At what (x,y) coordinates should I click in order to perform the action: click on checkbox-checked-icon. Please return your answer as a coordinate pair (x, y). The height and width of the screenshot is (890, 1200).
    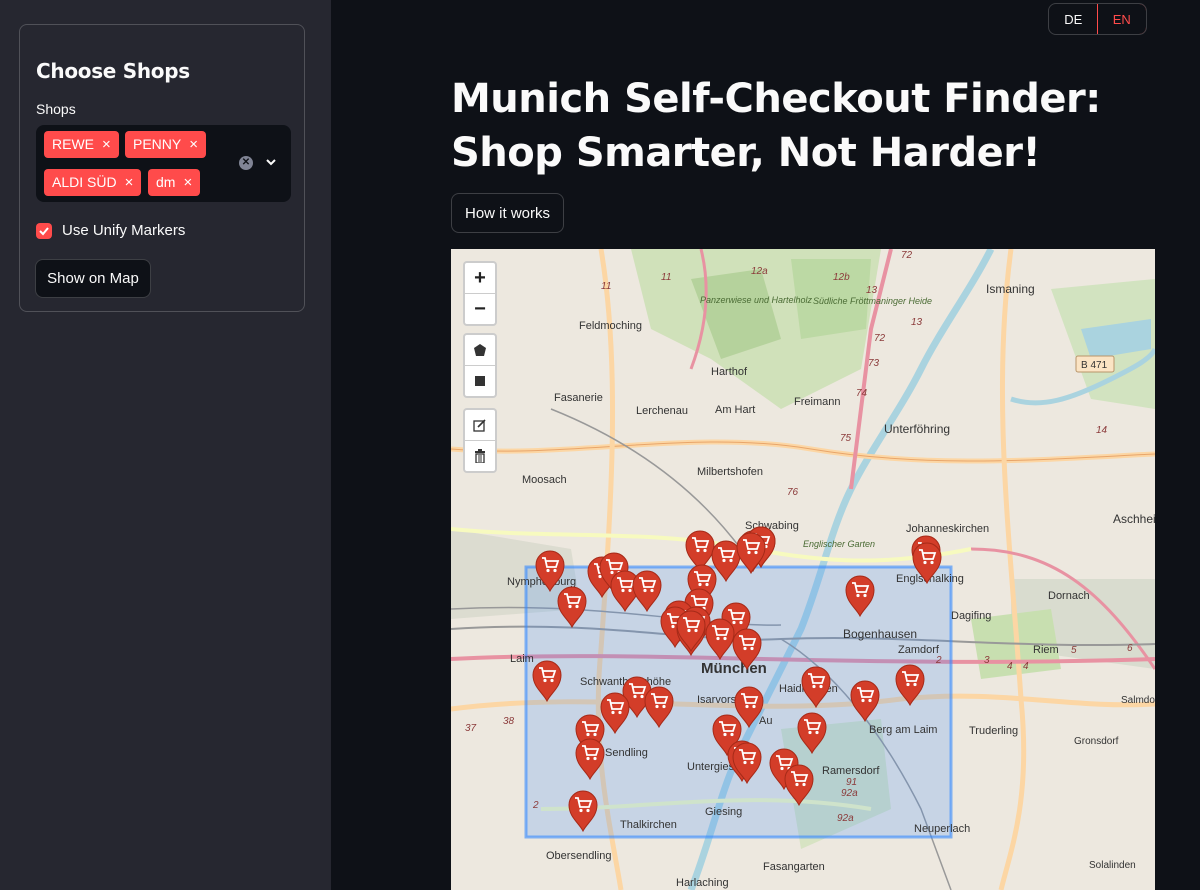
    Looking at the image, I should click on (44, 230).